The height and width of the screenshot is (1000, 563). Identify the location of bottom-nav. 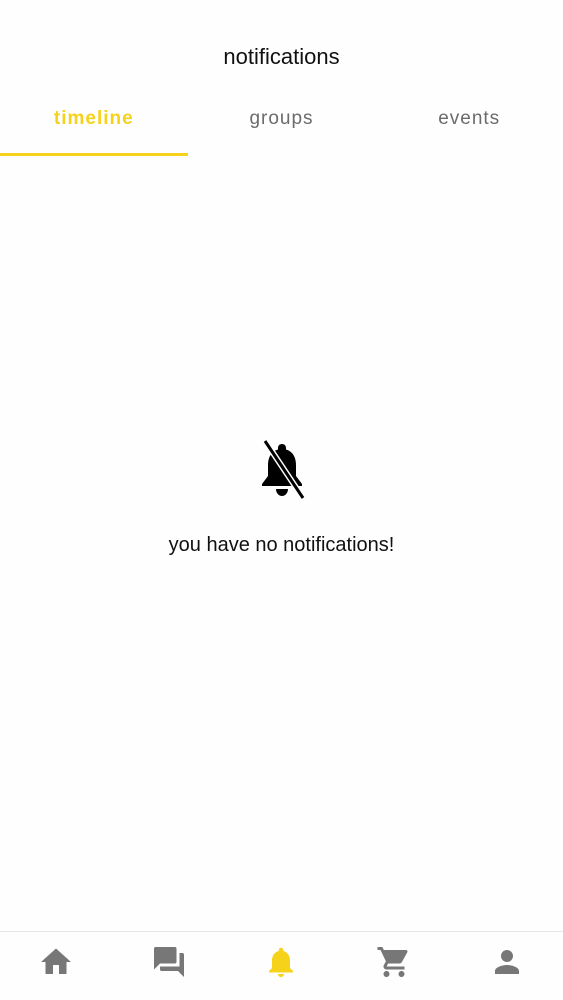
(281, 965).